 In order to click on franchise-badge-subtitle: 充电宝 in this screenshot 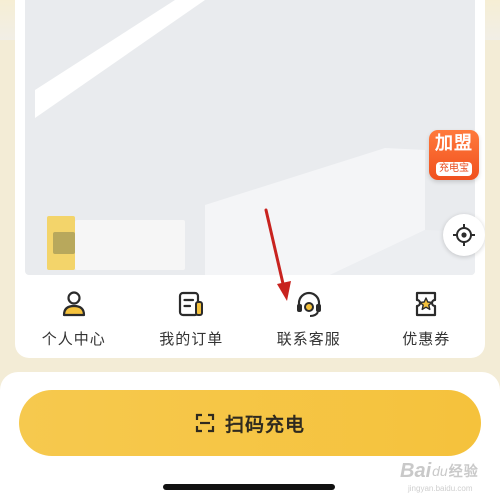, I will do `click(454, 169)`.